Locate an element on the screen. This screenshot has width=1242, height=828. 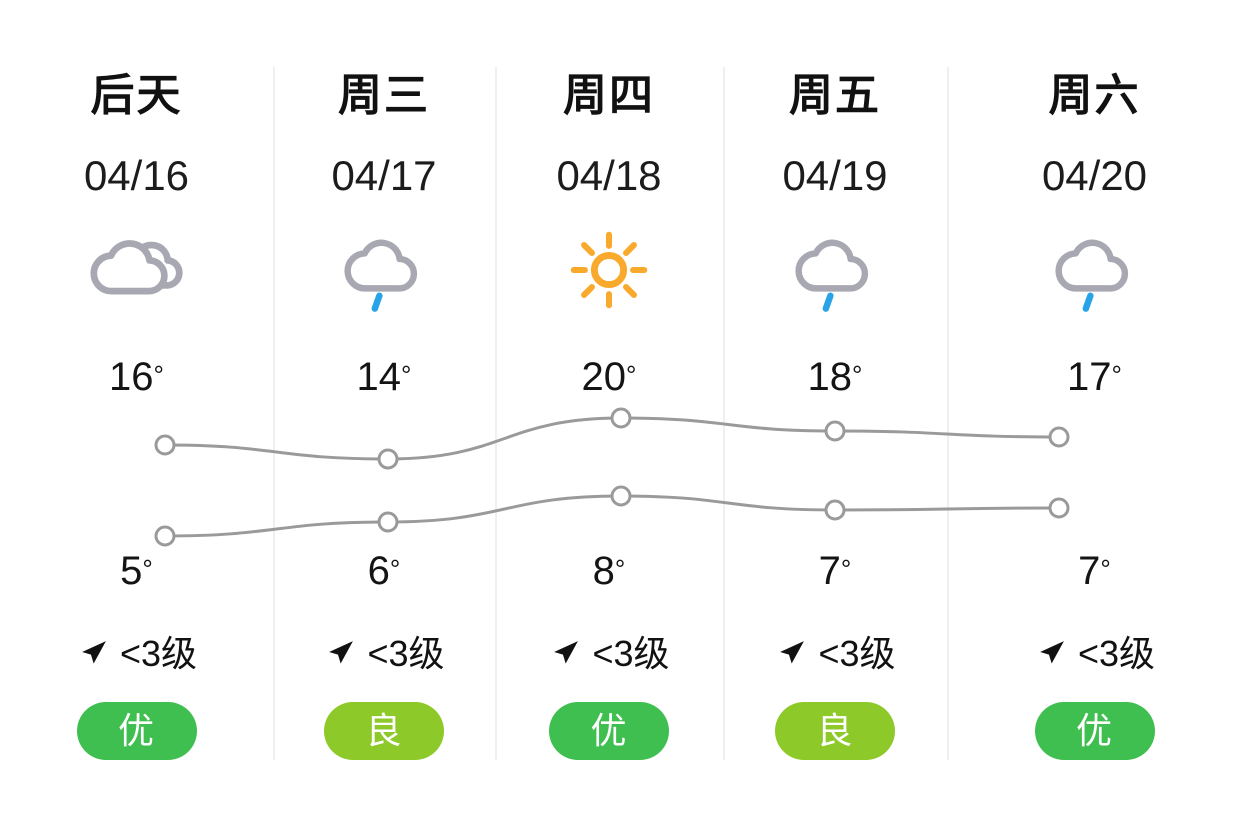
low-temperature-value: 5 is located at coordinates (131, 571).